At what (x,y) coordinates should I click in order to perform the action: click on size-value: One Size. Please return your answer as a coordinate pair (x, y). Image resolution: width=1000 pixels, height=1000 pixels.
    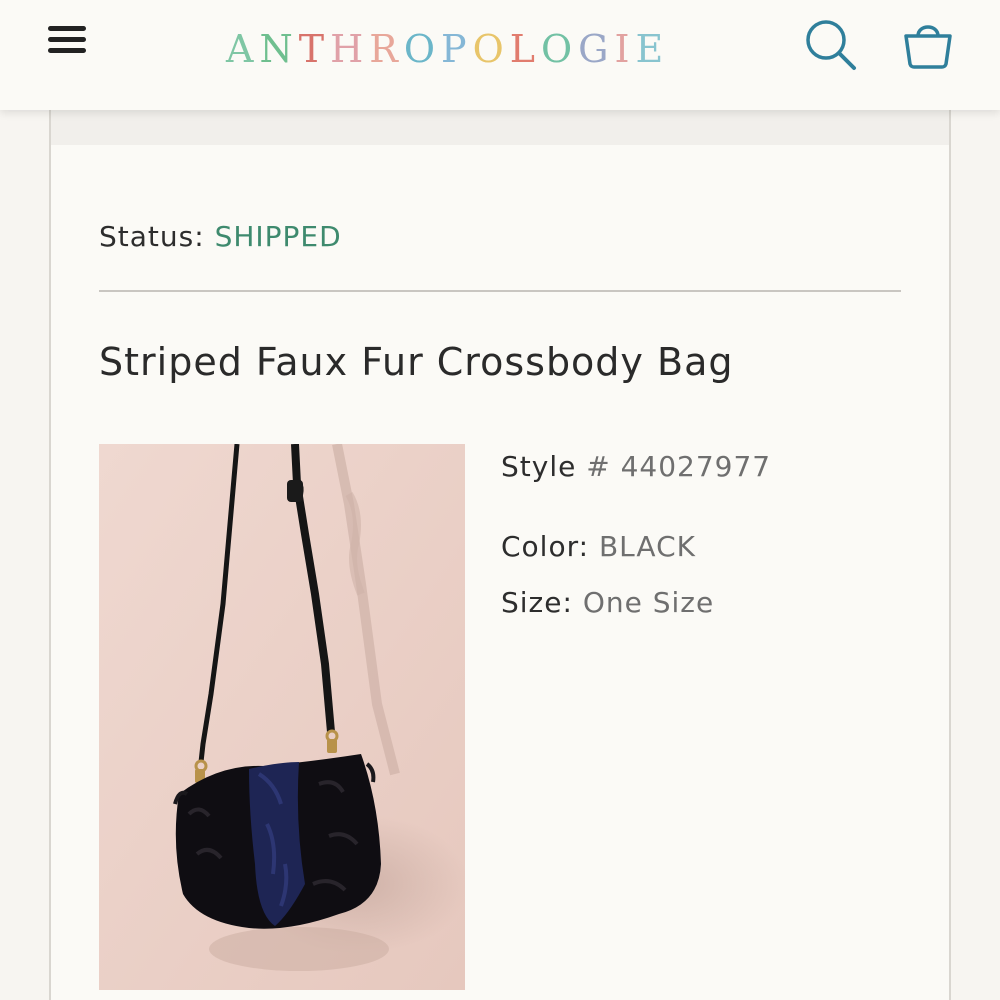
    Looking at the image, I should click on (648, 602).